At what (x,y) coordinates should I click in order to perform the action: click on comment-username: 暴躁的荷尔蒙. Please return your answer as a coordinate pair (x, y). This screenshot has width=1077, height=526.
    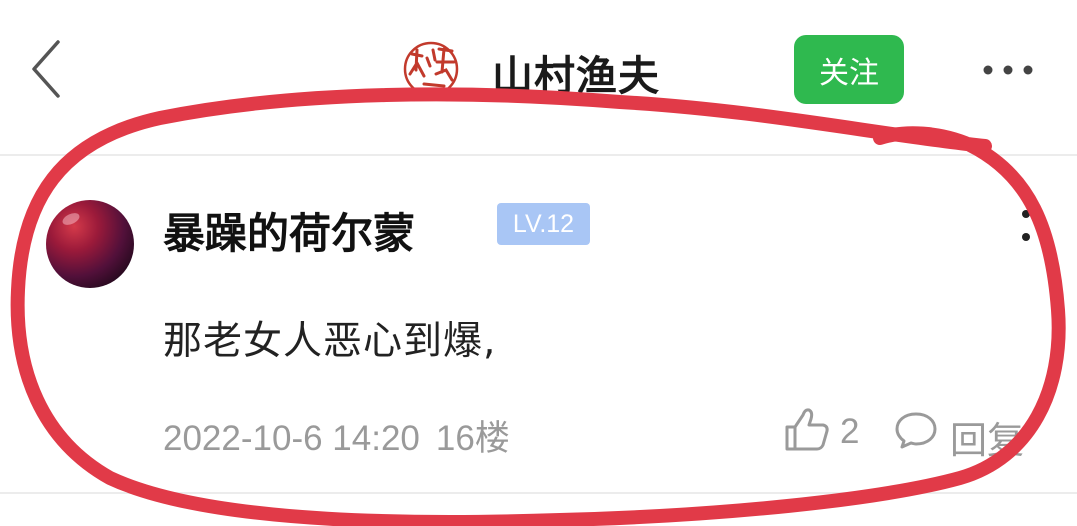
    Looking at the image, I should click on (289, 230).